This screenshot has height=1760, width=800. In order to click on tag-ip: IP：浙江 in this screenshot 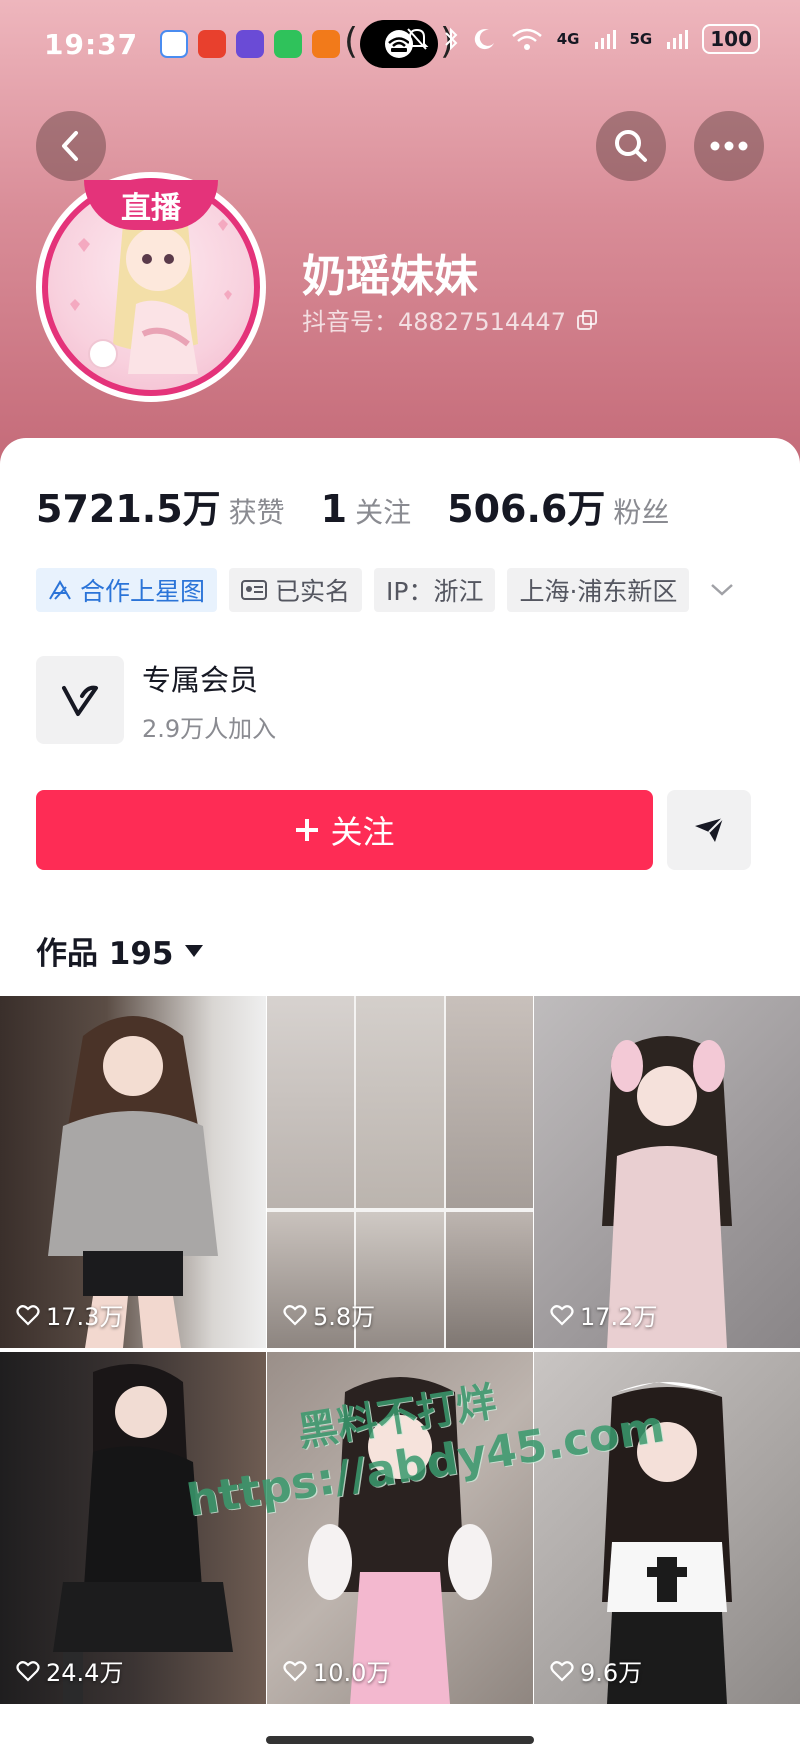, I will do `click(435, 590)`.